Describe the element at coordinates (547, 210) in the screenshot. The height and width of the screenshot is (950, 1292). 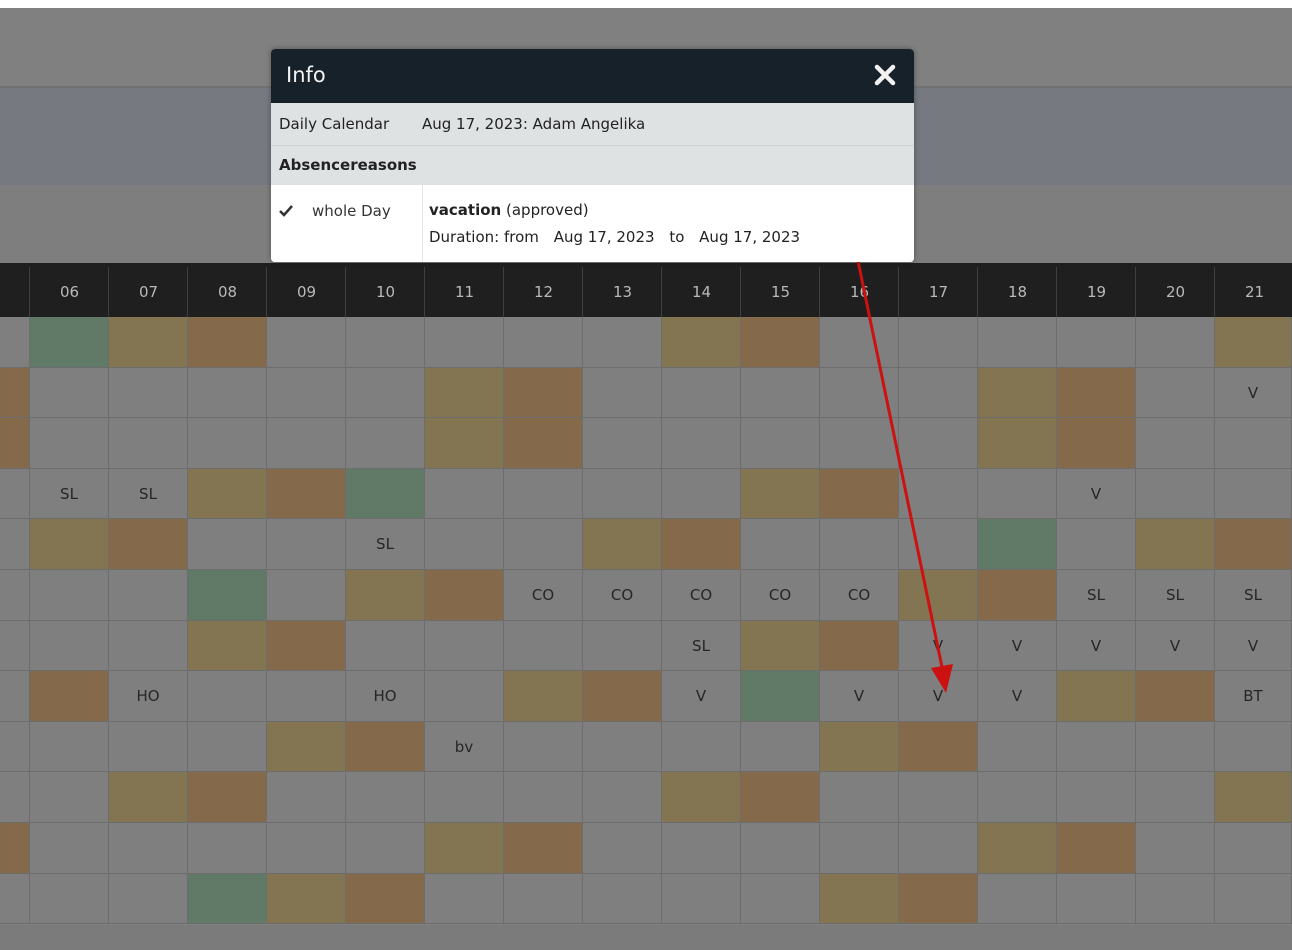
I see `reason-status: (approved)` at that location.